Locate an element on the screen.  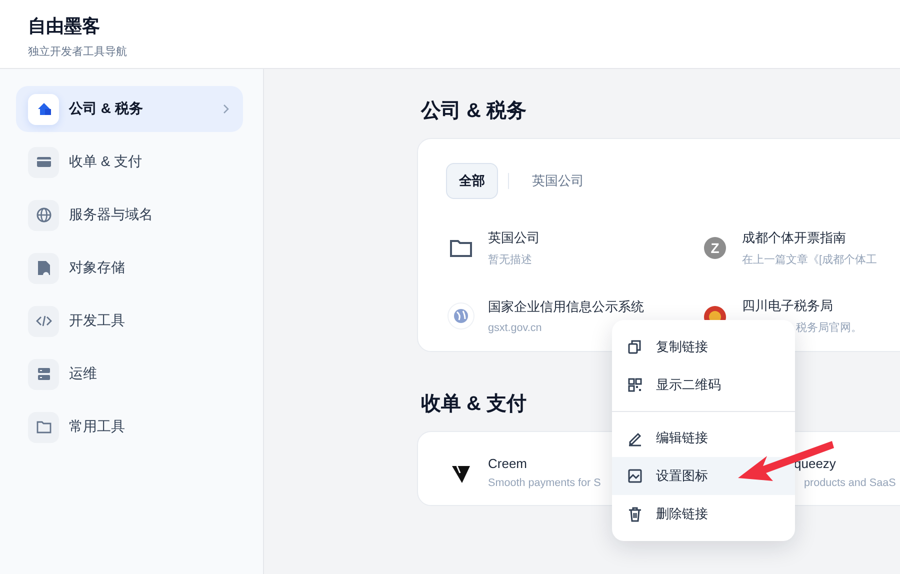
link-description: products and SaaS is located at coordinates (849, 483).